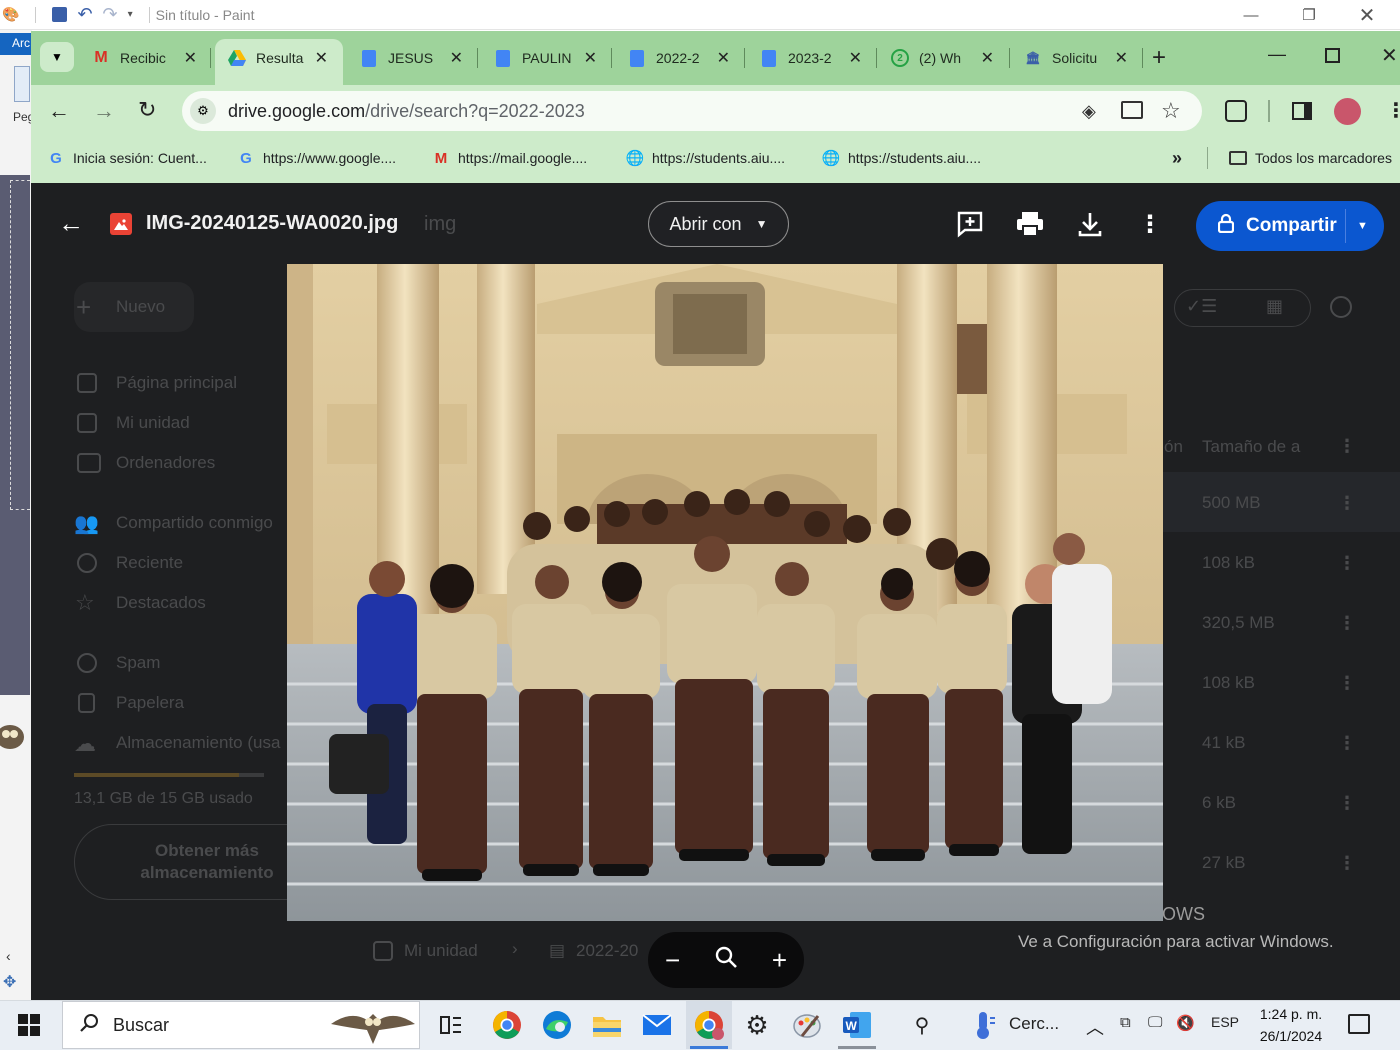  I want to click on meet-now-icon: ⧉, so click(1125, 1022).